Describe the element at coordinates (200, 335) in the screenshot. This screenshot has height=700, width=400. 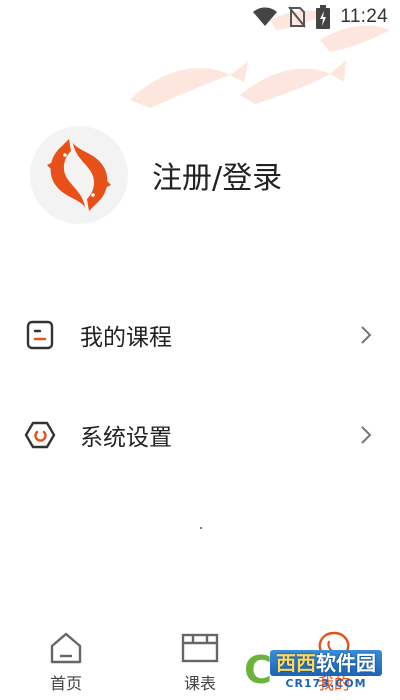
I see `menu-item-my-courses: 我的课程` at that location.